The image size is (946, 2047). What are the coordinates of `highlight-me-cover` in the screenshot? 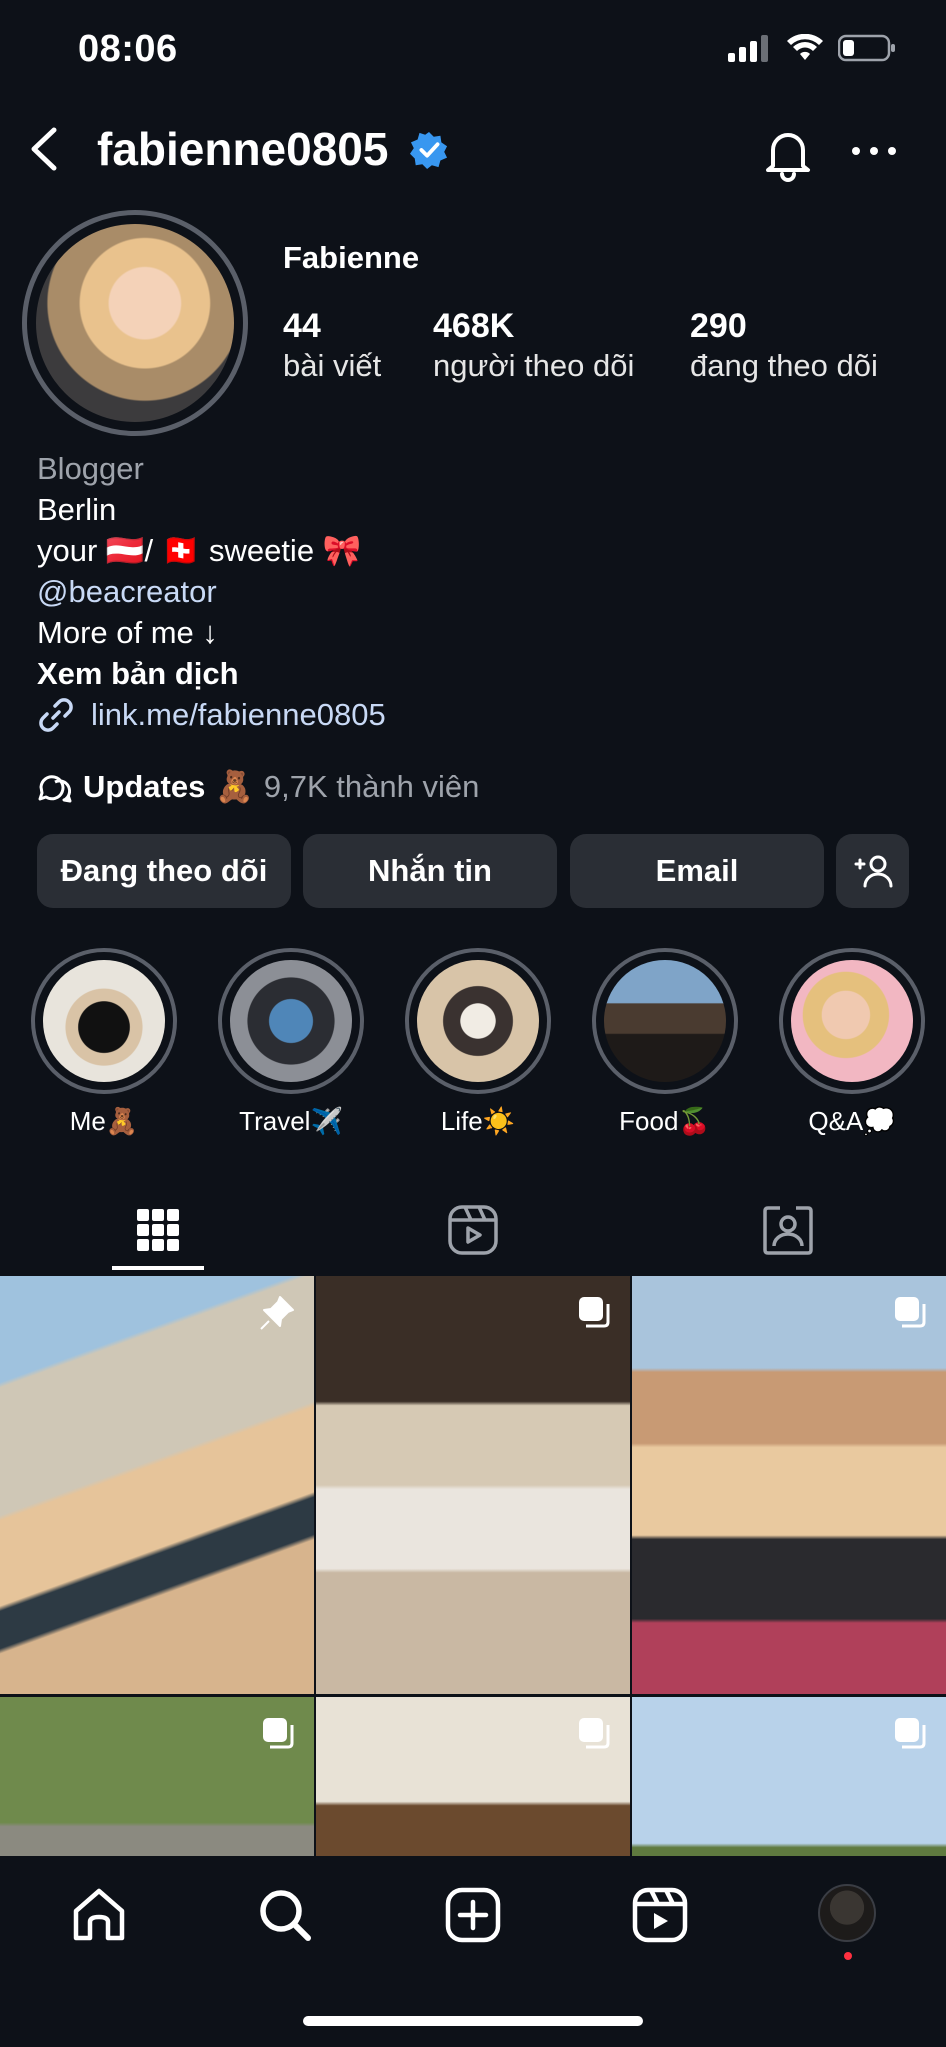 It's located at (104, 1021).